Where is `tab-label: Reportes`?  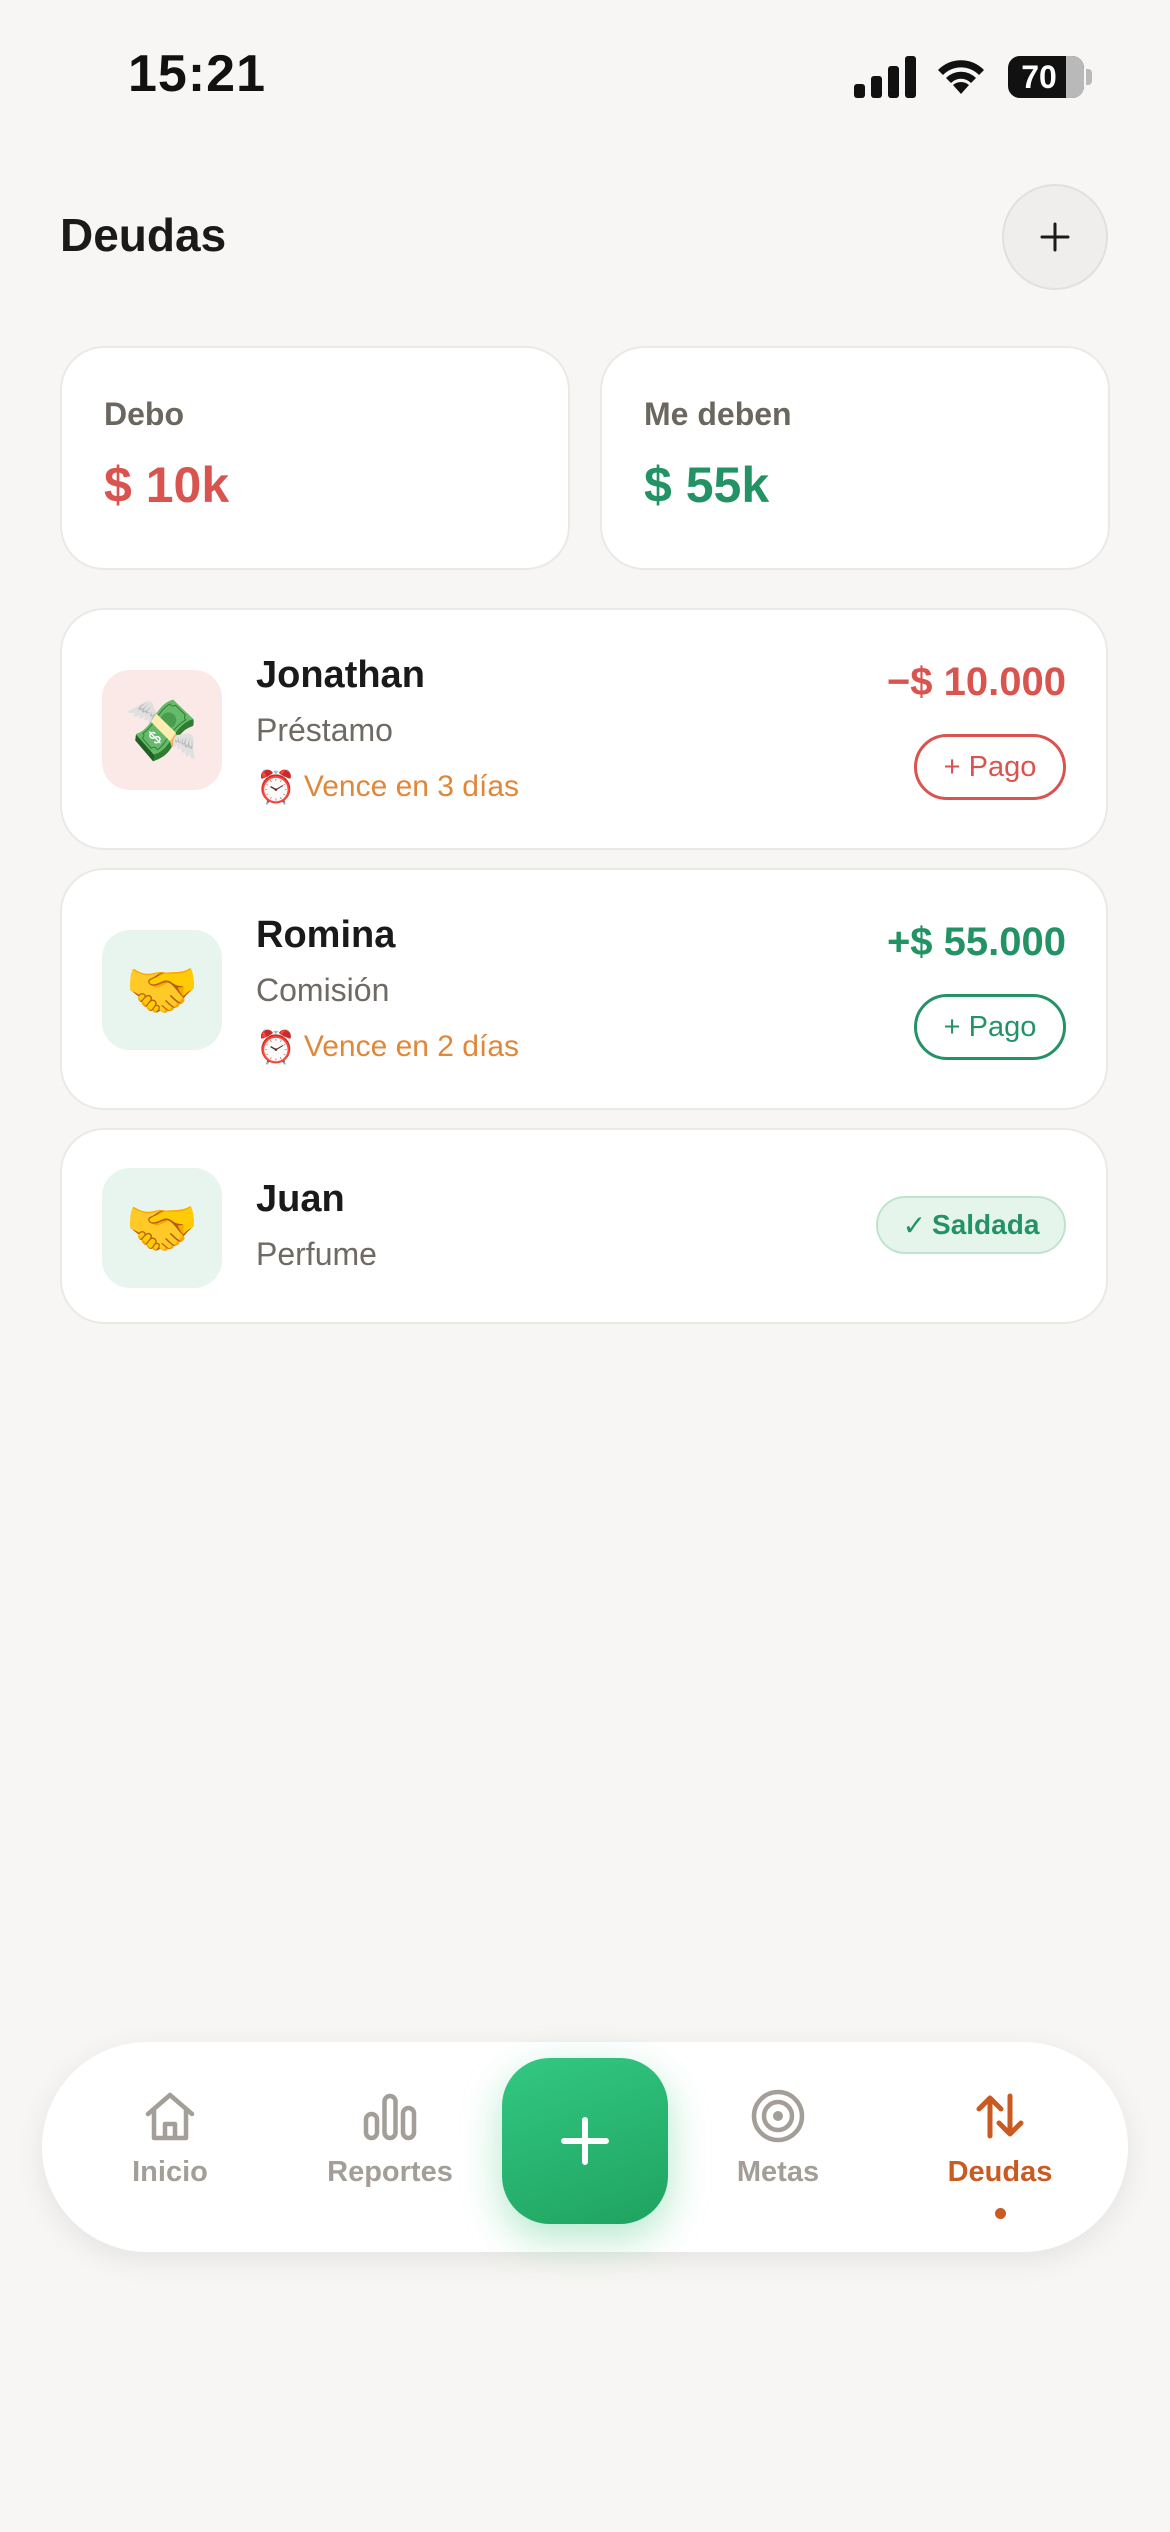 tab-label: Reportes is located at coordinates (390, 2172).